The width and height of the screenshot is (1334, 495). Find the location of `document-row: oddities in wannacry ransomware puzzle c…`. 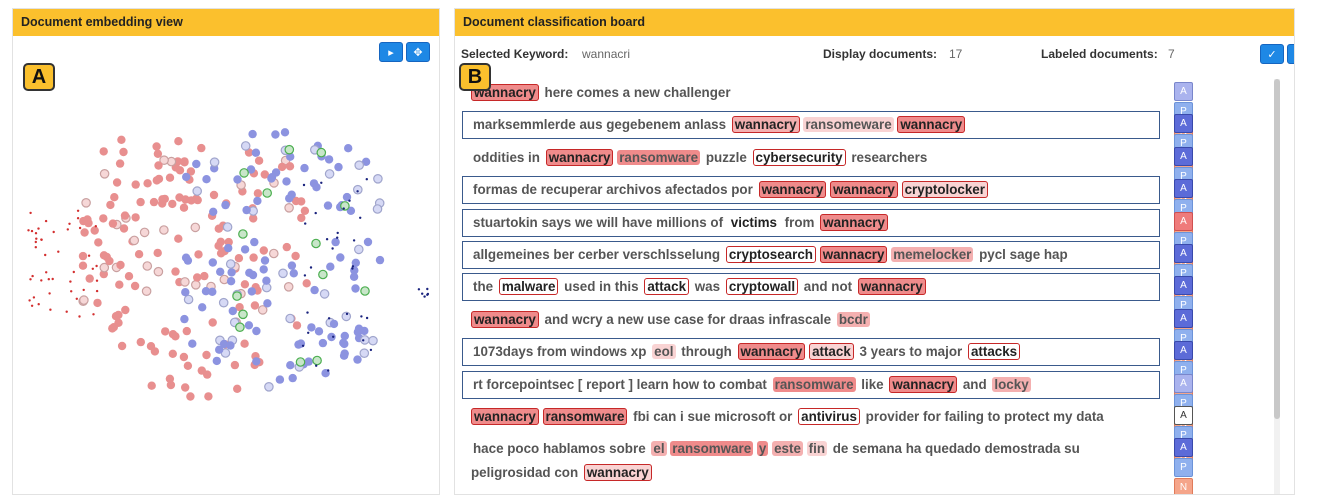

document-row: oddities in wannacry ransomware puzzle c… is located at coordinates (827, 173).